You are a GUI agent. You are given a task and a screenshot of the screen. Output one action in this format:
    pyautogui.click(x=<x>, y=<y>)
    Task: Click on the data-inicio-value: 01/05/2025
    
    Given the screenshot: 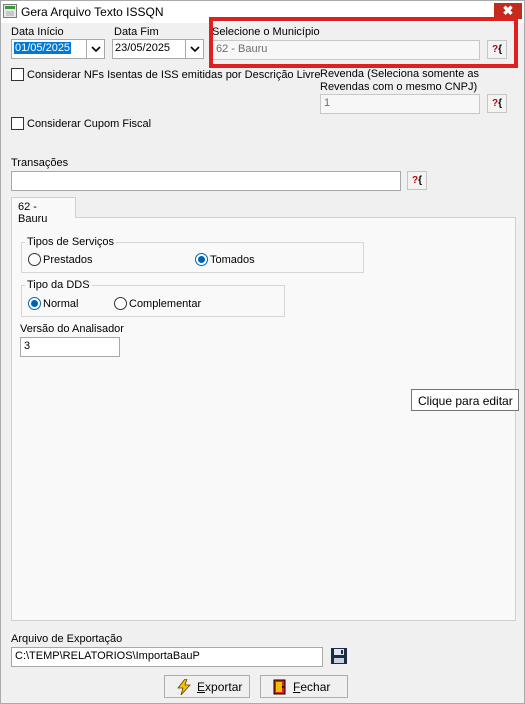 What is the action you would take?
    pyautogui.click(x=43, y=48)
    